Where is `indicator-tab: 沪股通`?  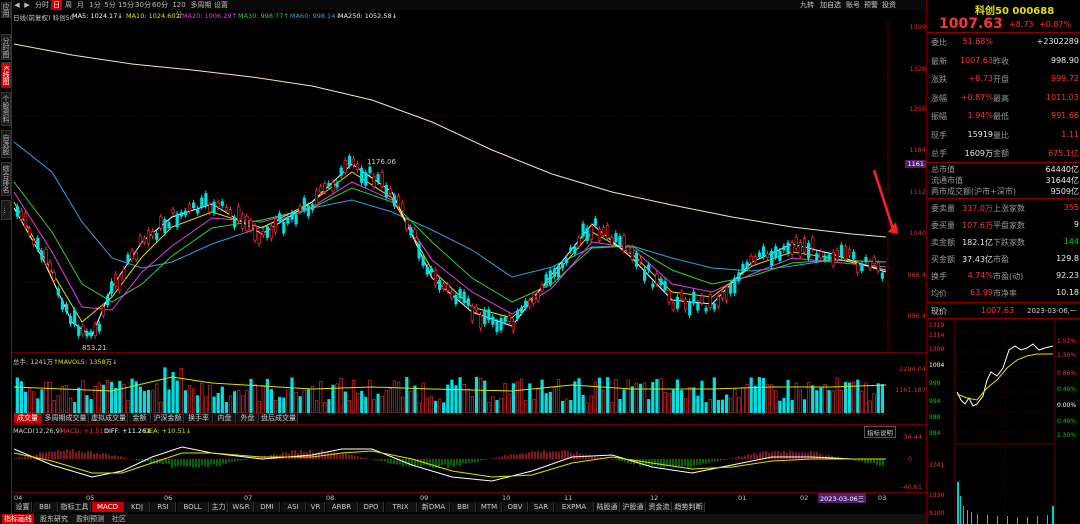
indicator-tab: 沪股通 is located at coordinates (633, 507).